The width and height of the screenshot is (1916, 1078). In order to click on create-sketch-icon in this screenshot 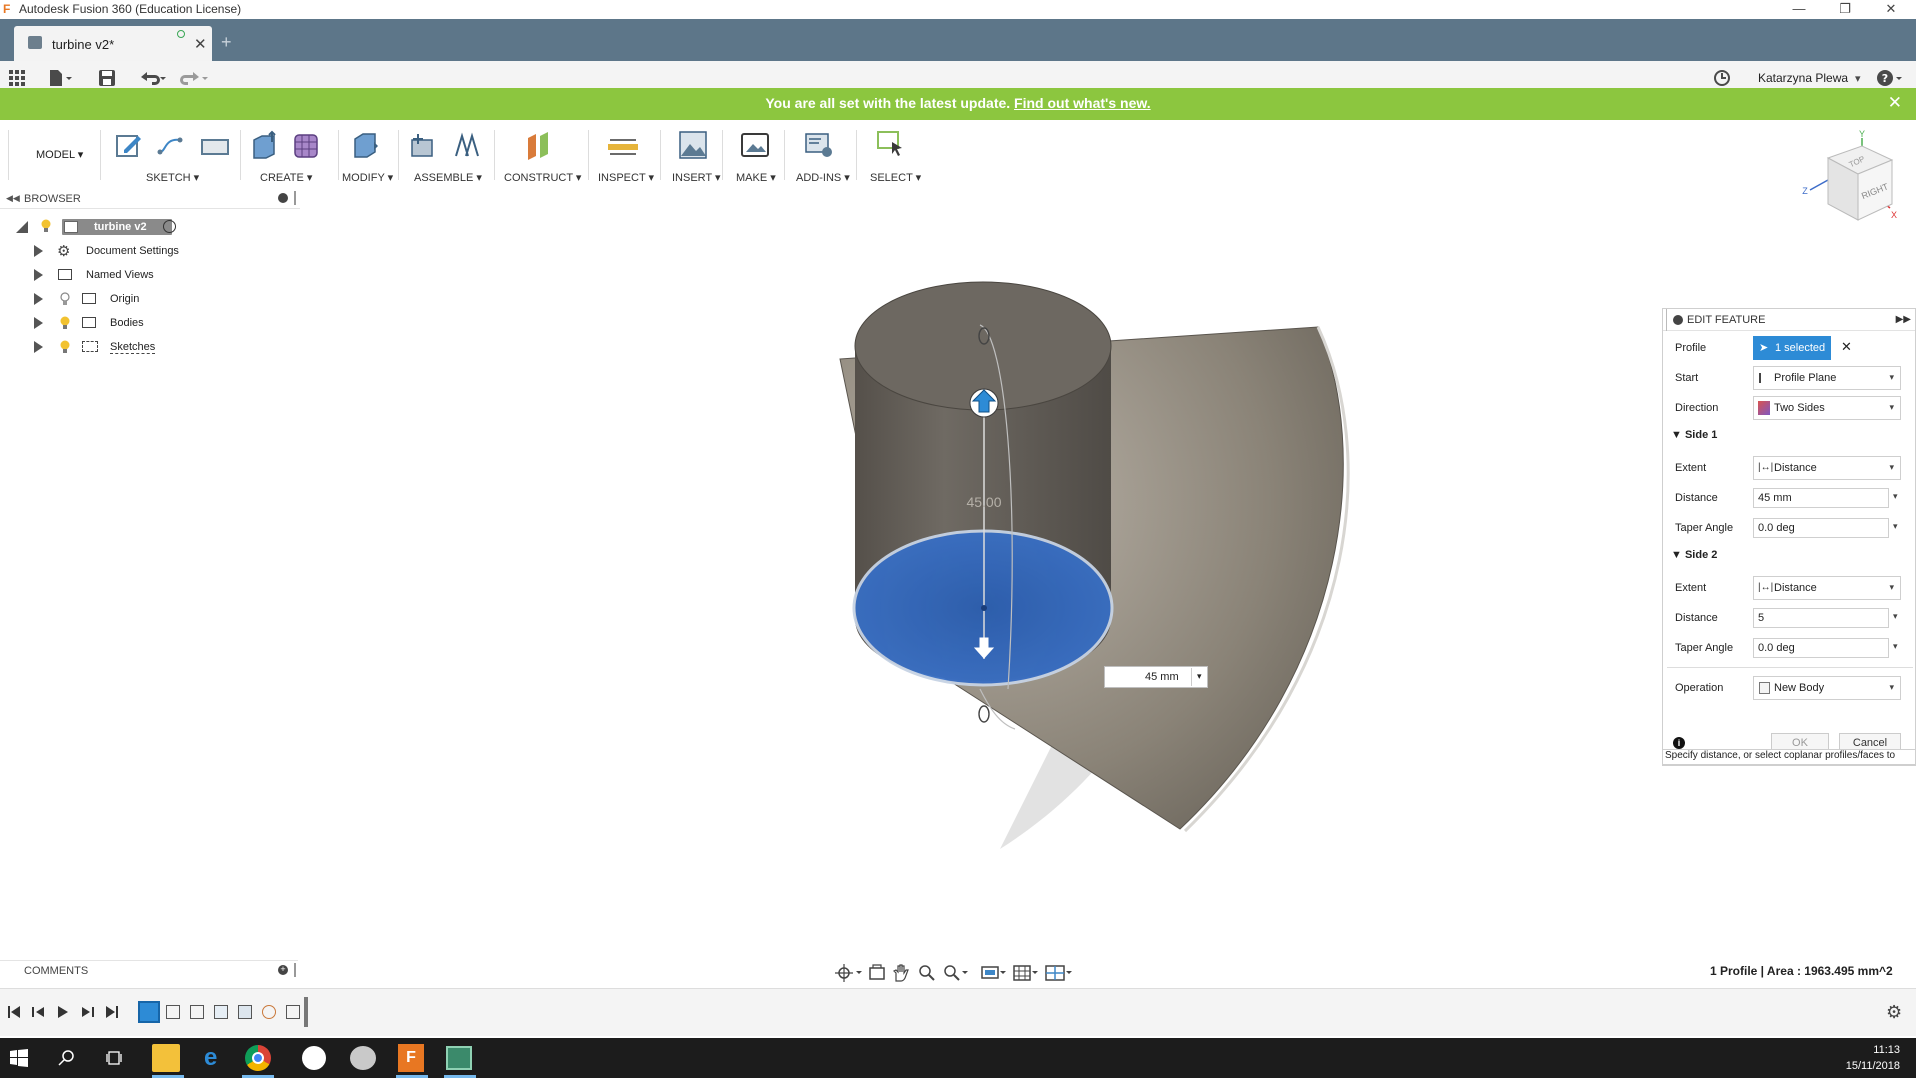, I will do `click(129, 145)`.